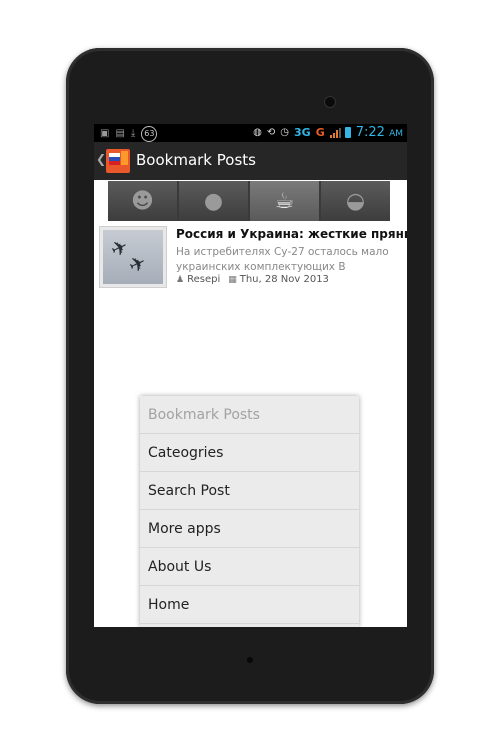 Image resolution: width=500 pixels, height=750 pixels. What do you see at coordinates (370, 132) in the screenshot?
I see `clock-time: 7:22` at bounding box center [370, 132].